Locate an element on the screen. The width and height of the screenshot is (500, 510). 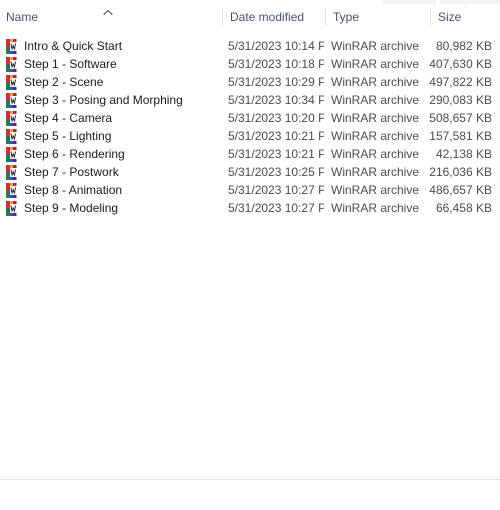
column-header-size-label: Size is located at coordinates (450, 17).